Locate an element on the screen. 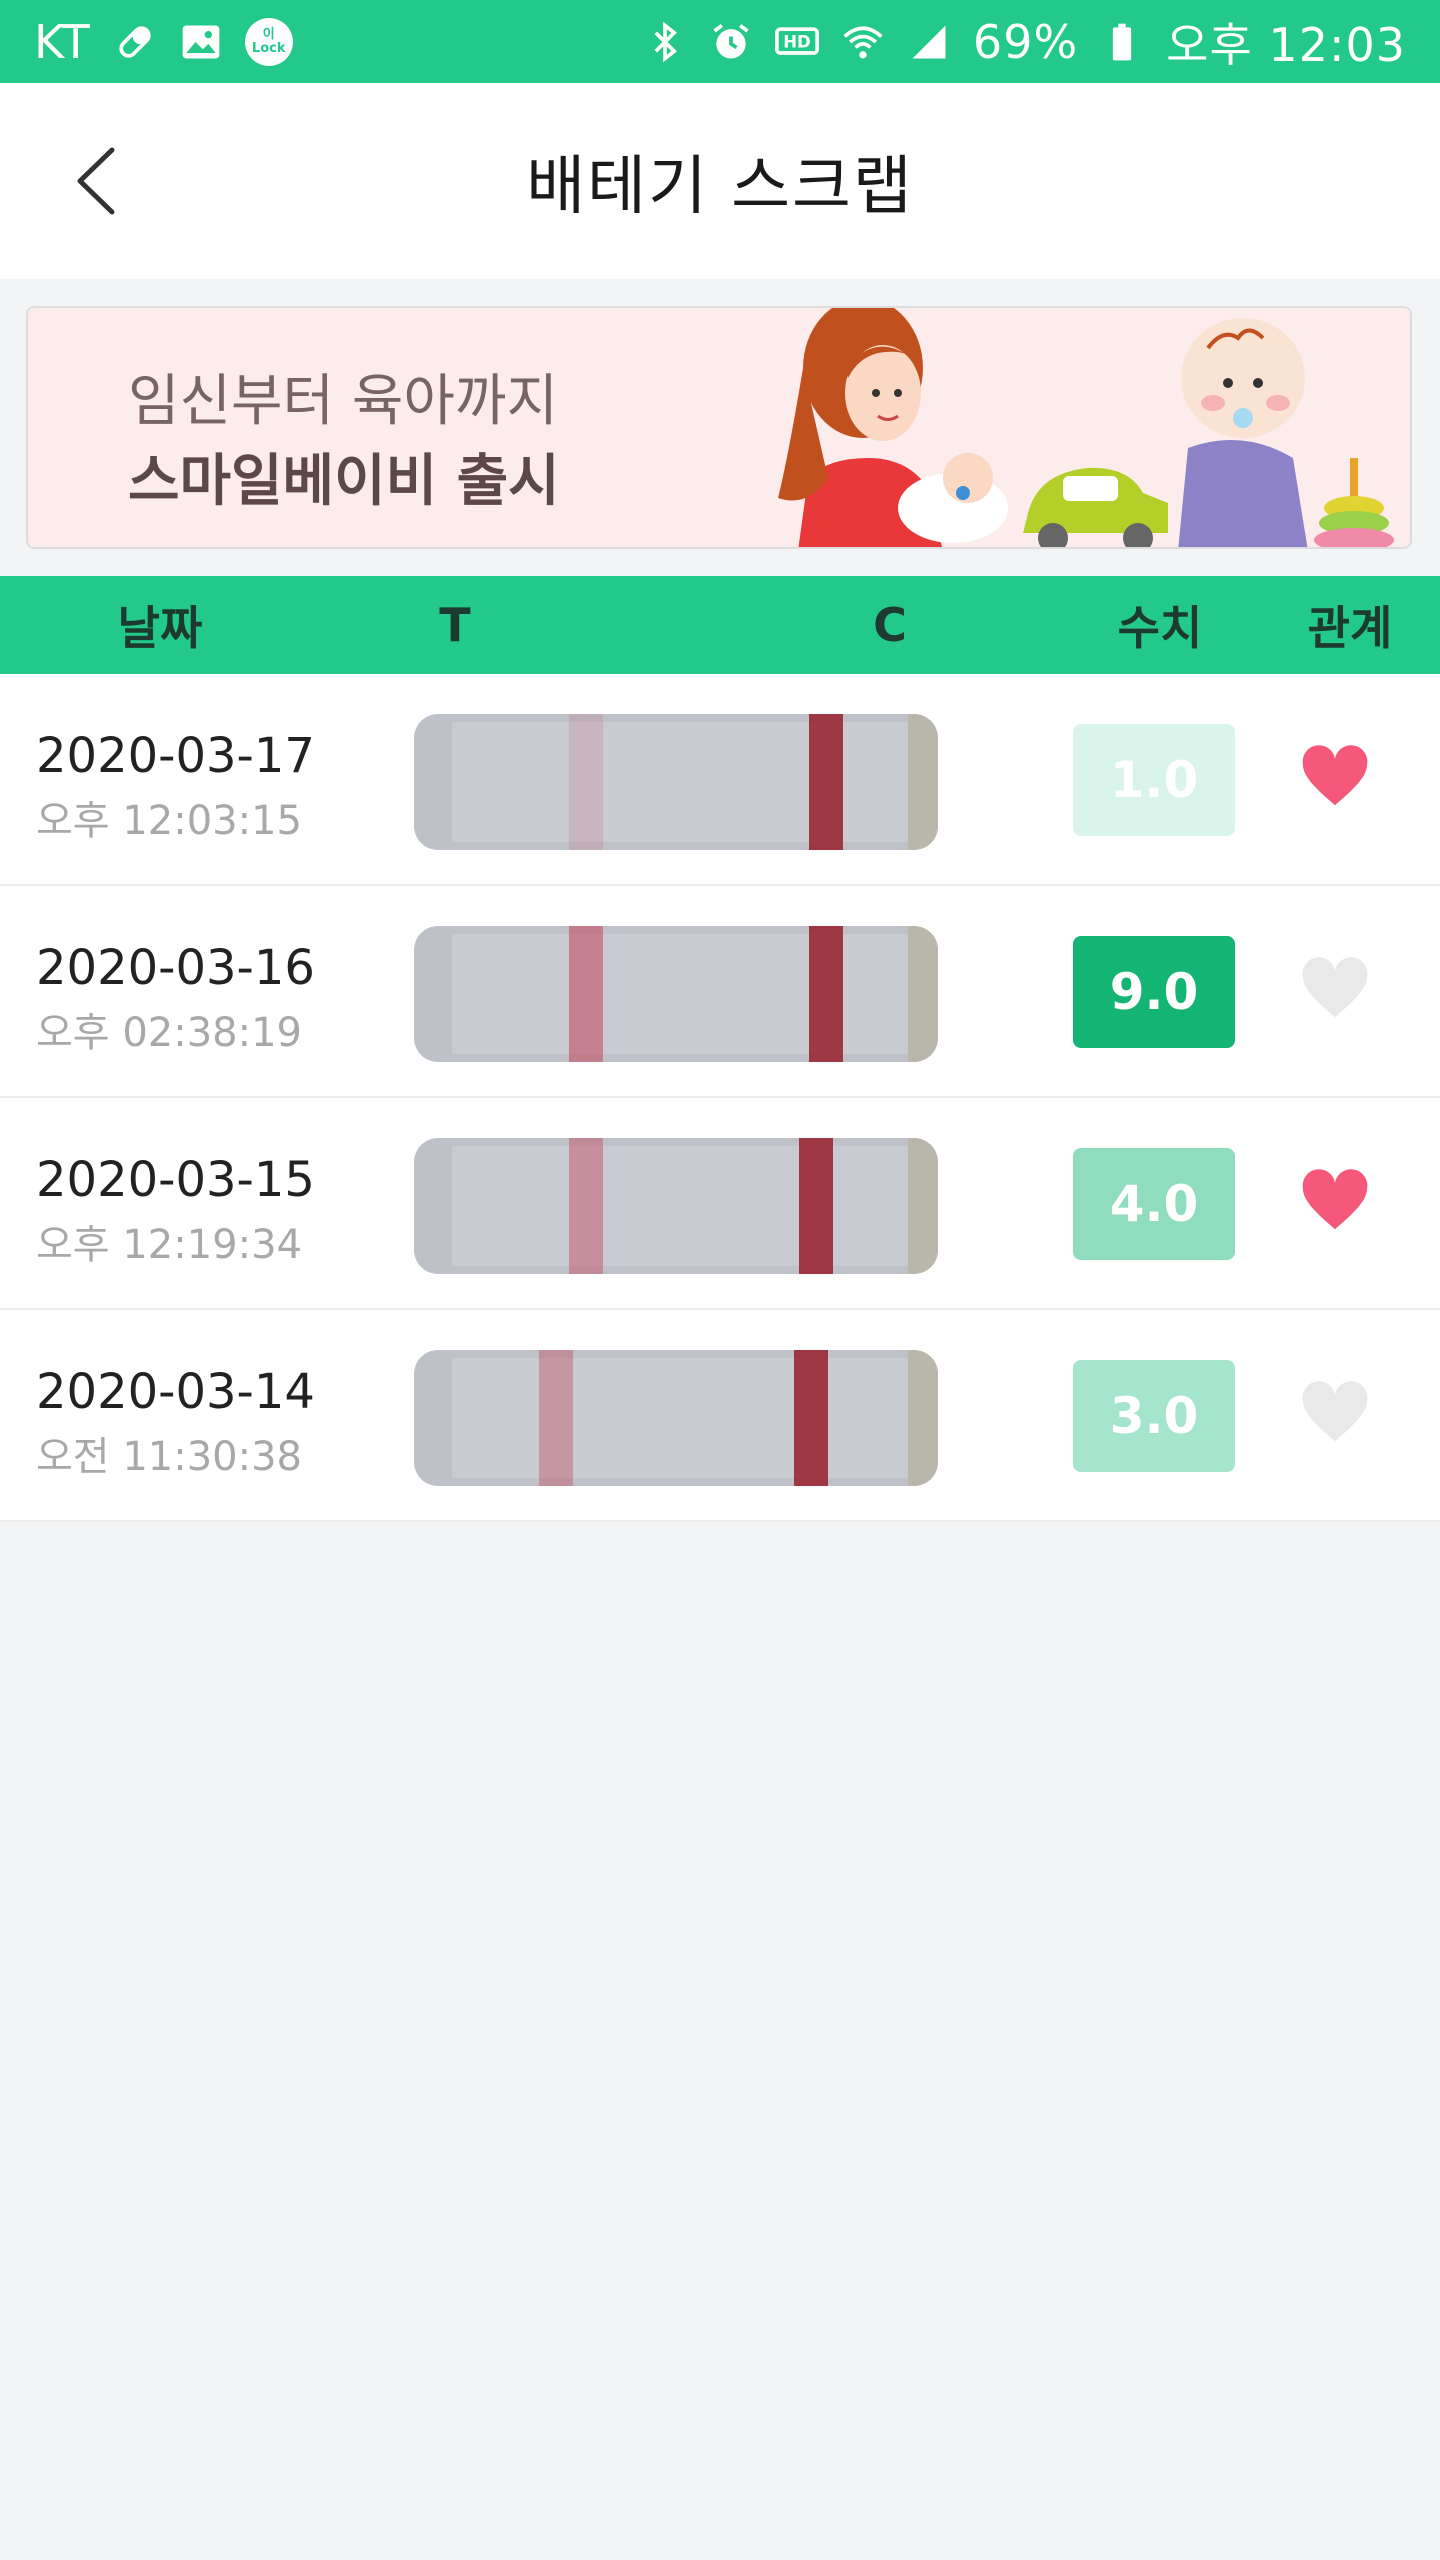  status-left: KT 이 Lock is located at coordinates (163, 42).